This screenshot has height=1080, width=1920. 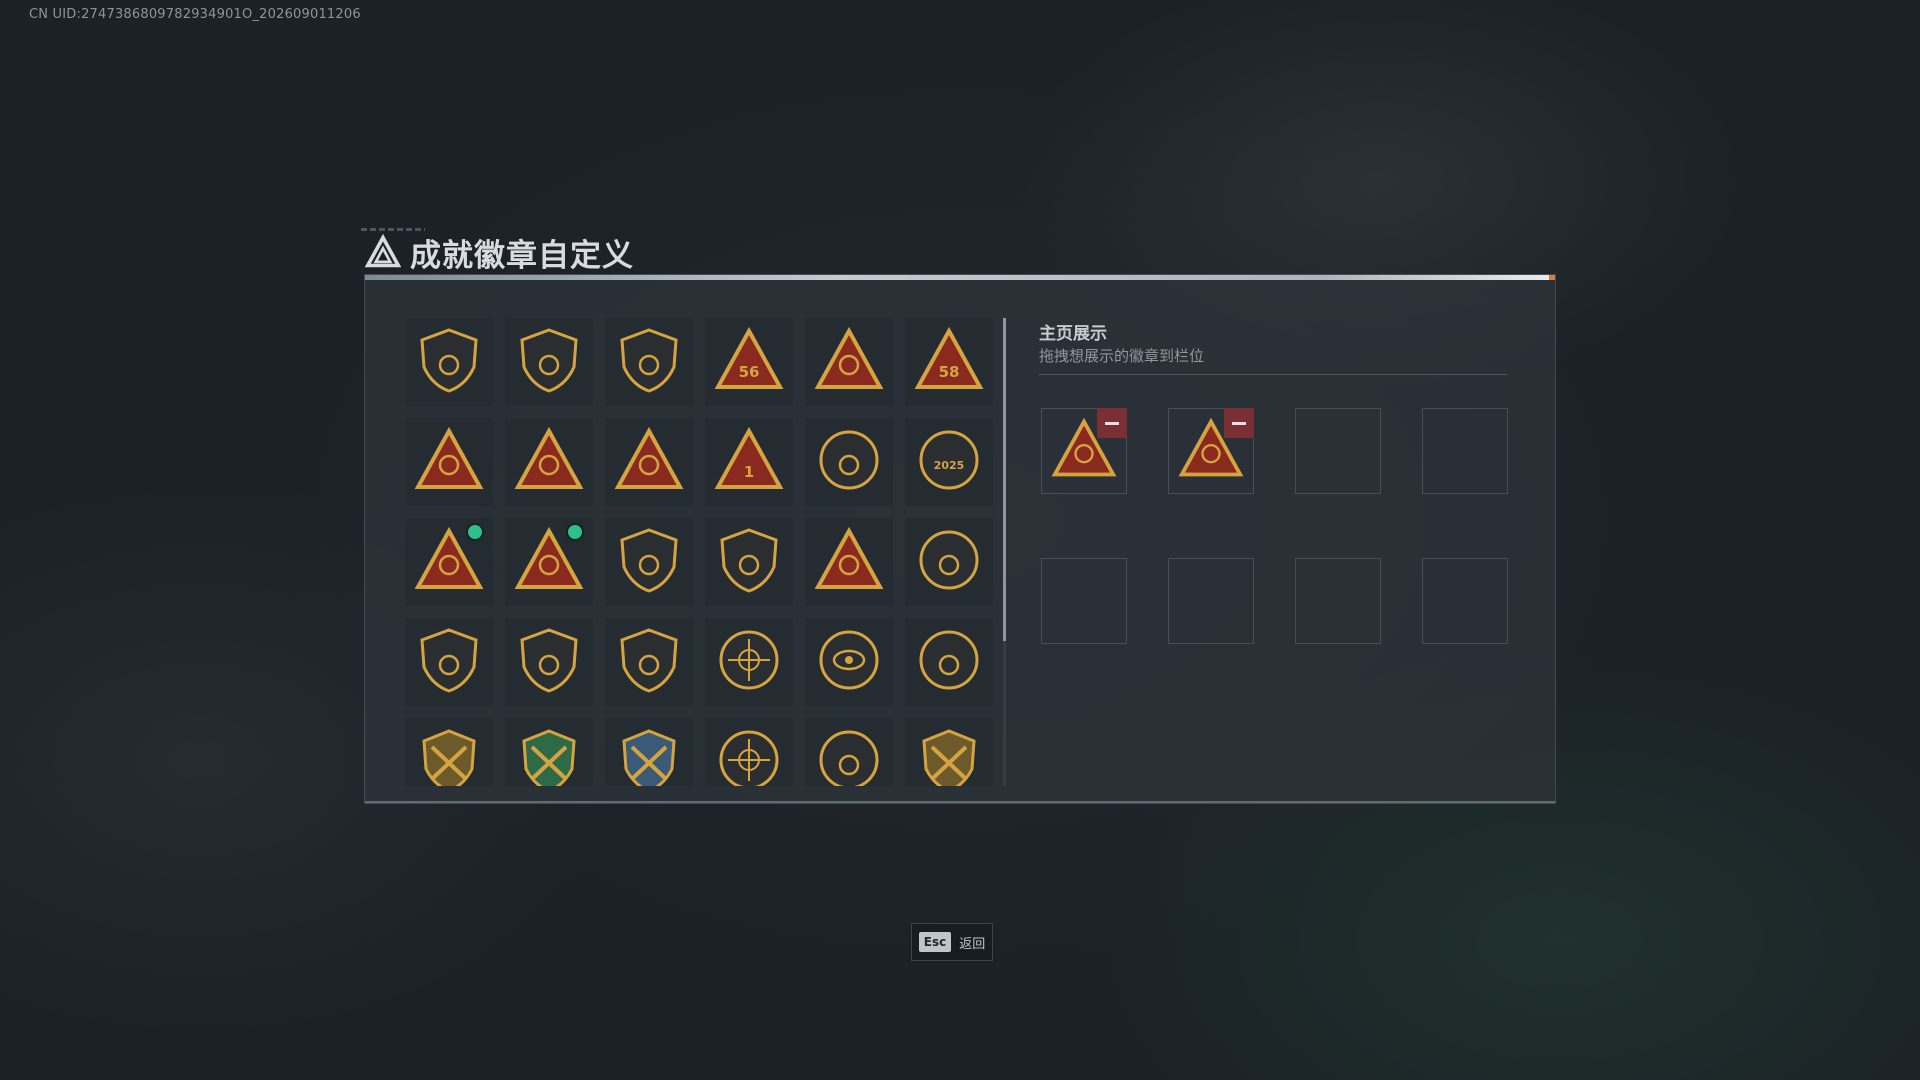 What do you see at coordinates (549, 755) in the screenshot?
I see `crossed-rifles-green-badge-icon` at bounding box center [549, 755].